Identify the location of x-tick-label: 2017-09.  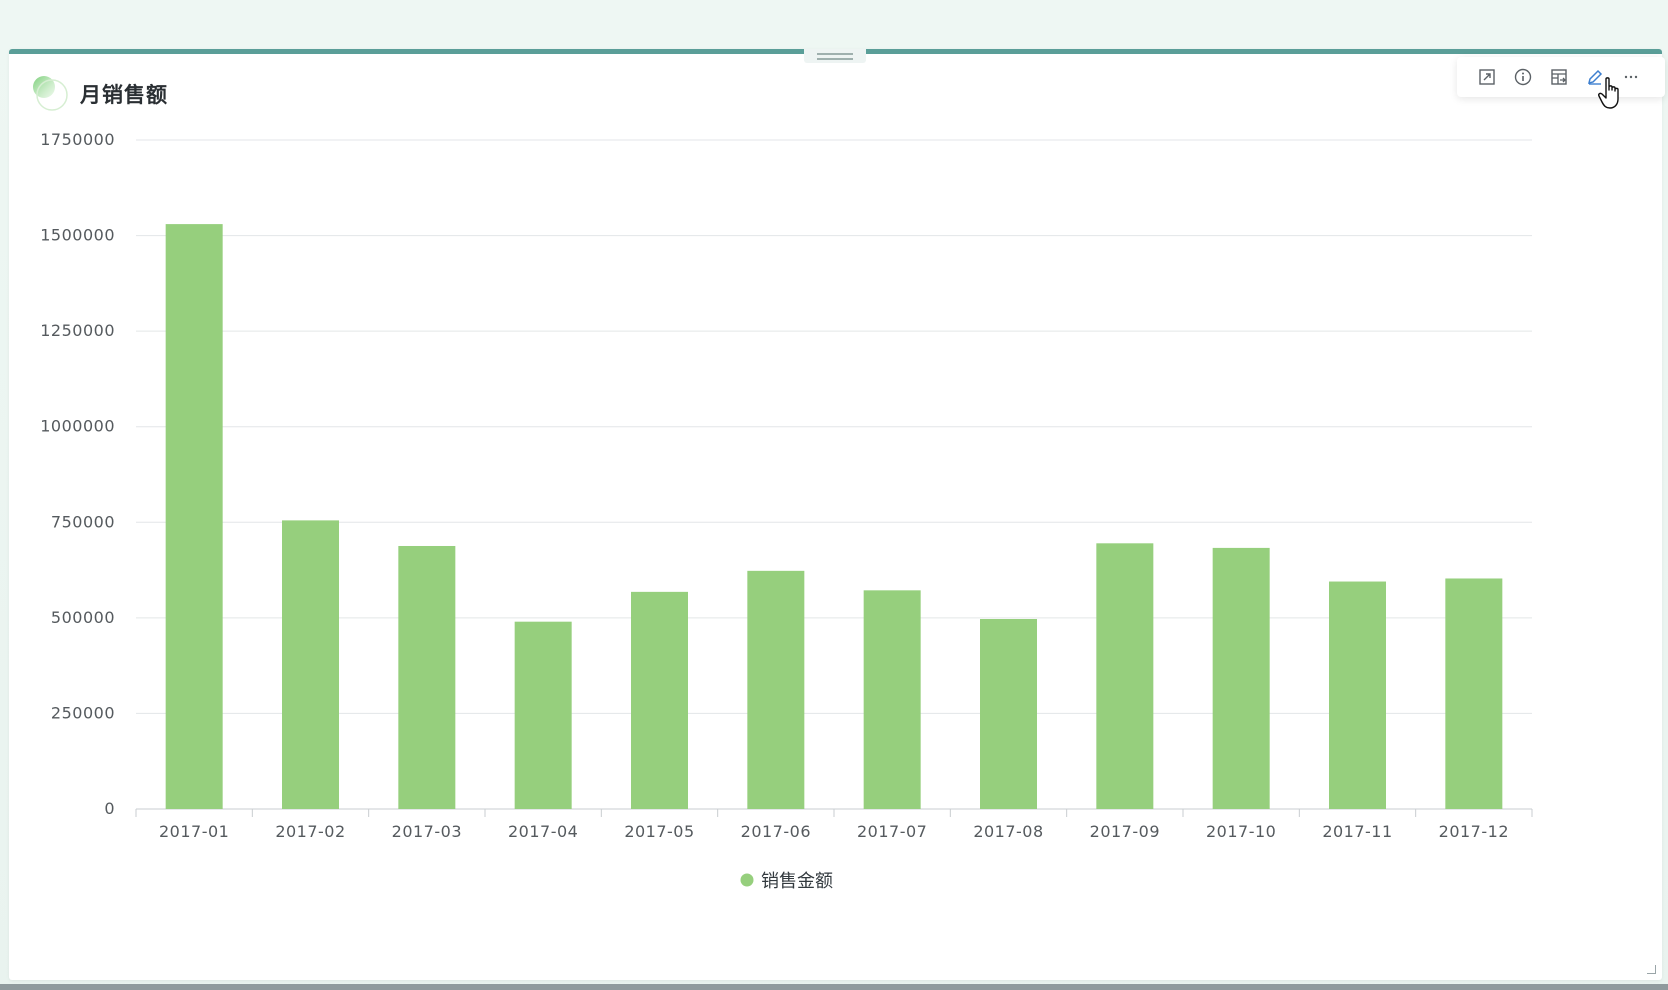
(1125, 831).